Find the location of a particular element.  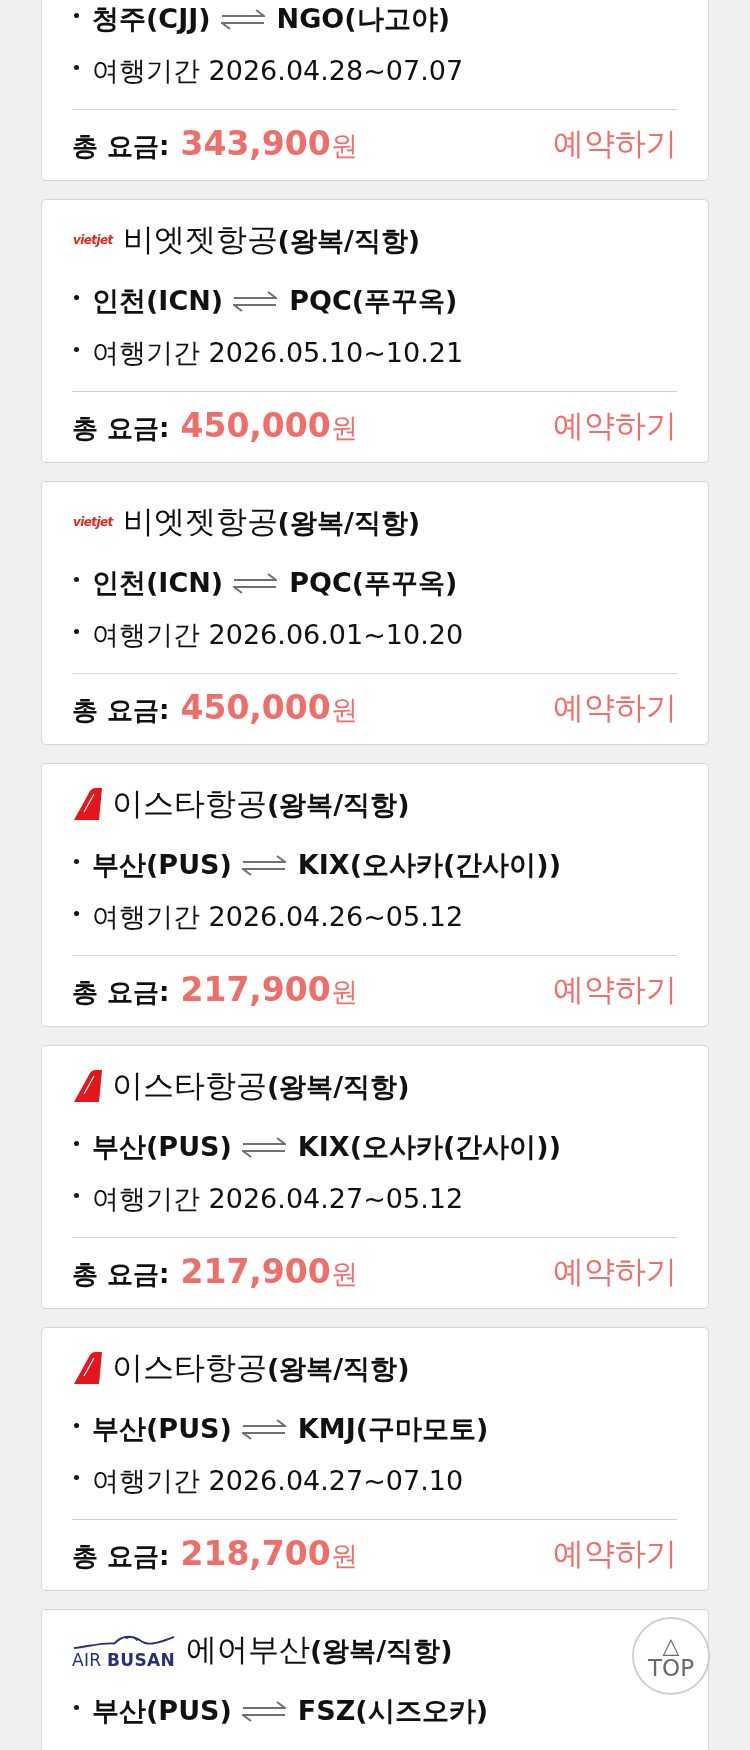

bird-swoosh-icon is located at coordinates (124, 1642).